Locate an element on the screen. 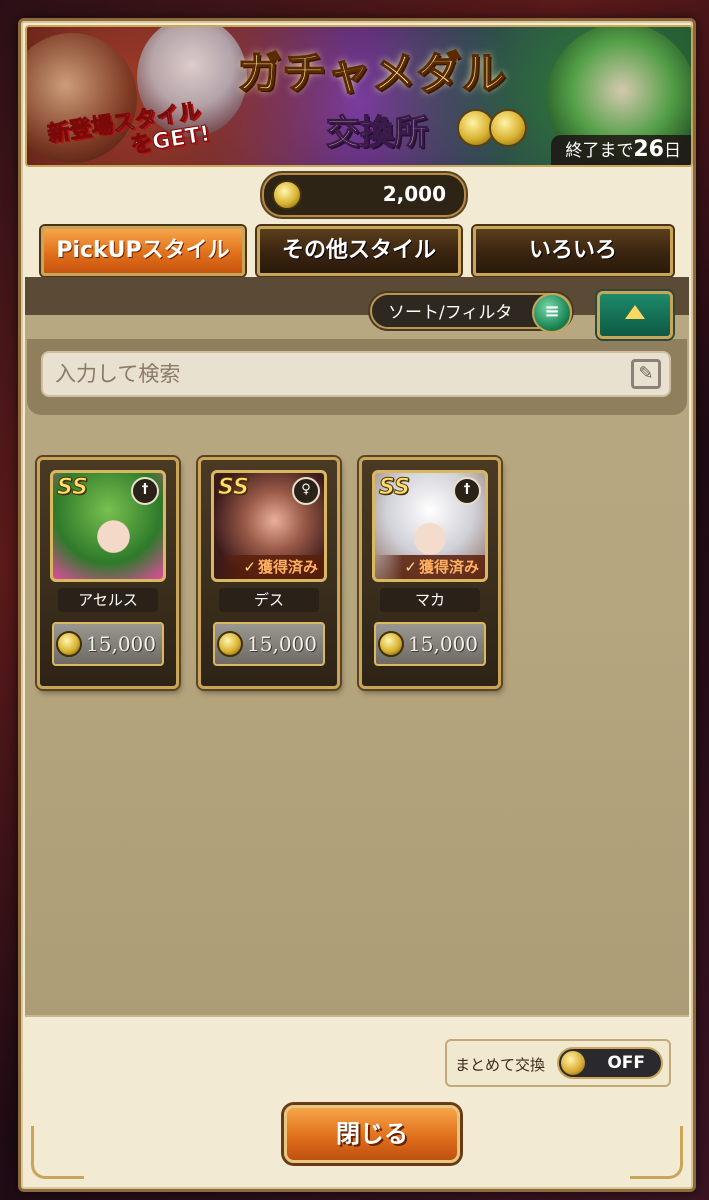 The height and width of the screenshot is (1200, 709). sort-filter-label: ソート/フィルタ is located at coordinates (450, 313).